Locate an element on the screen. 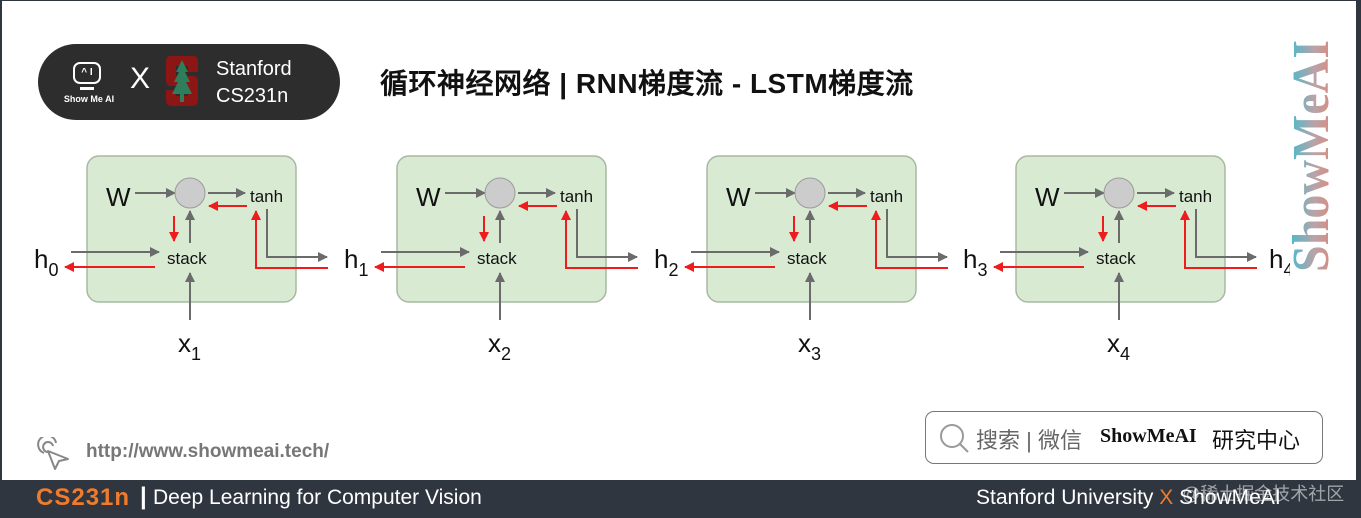  rnn-cell-3: Wtanh stack x3 h2 is located at coordinates (801, 259).